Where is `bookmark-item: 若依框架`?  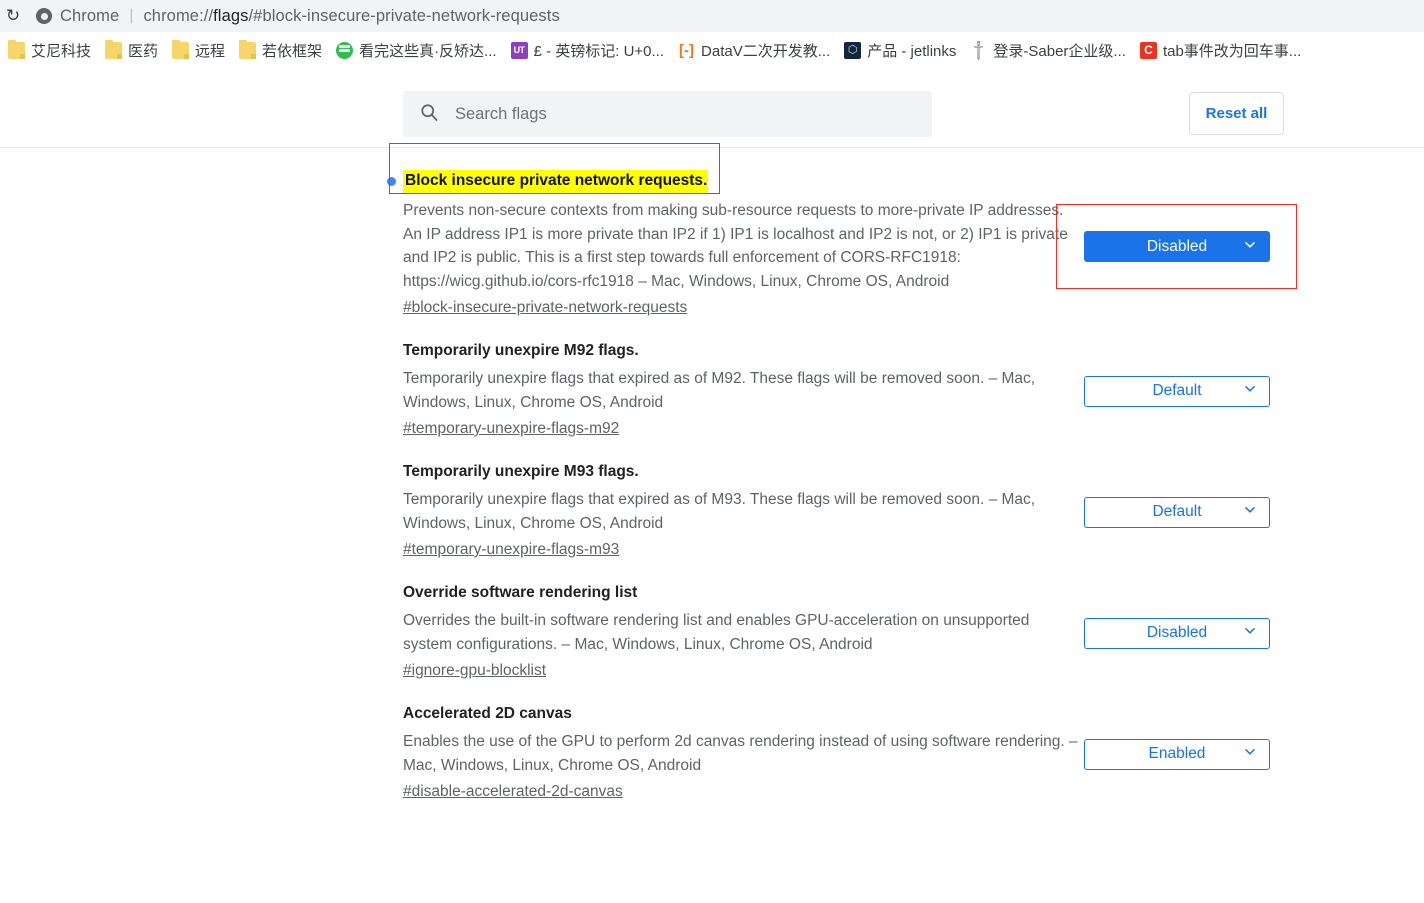
bookmark-item: 若依框架 is located at coordinates (281, 50).